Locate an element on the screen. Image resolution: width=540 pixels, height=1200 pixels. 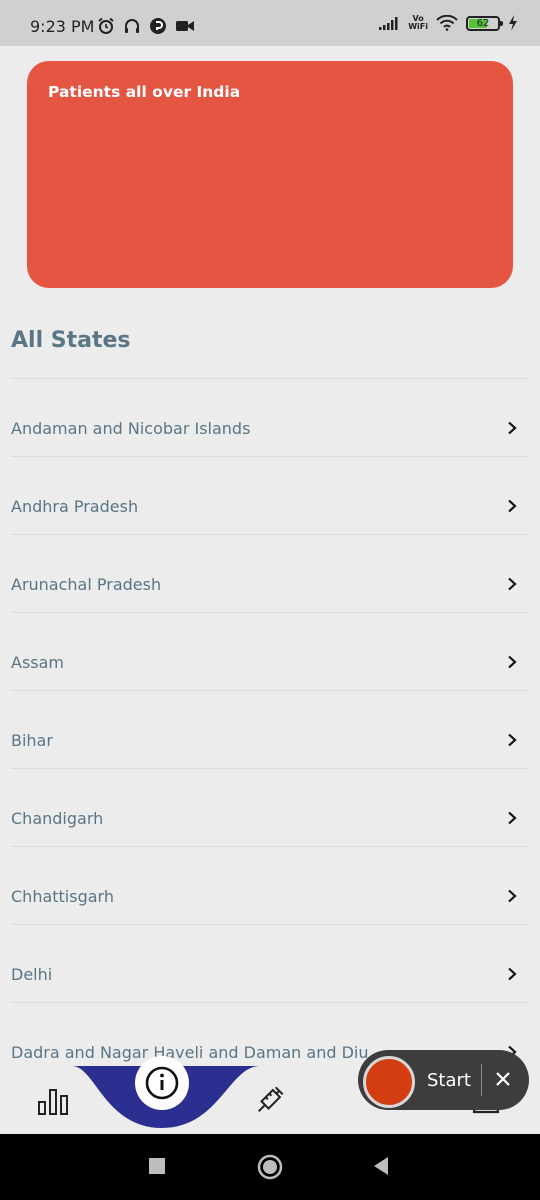
signal-icon is located at coordinates (388, 23).